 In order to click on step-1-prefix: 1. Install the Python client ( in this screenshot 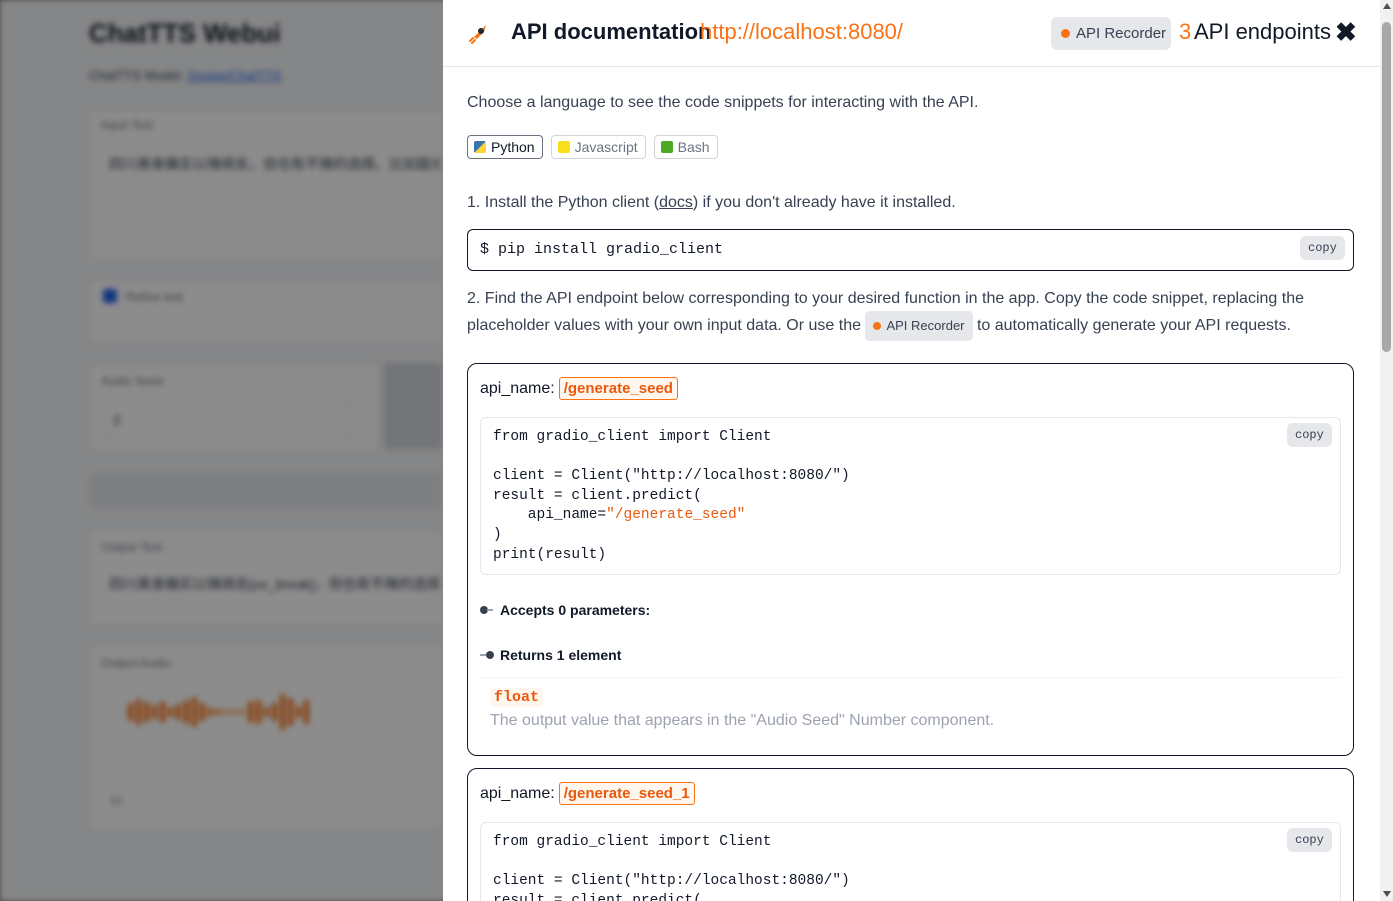, I will do `click(563, 202)`.